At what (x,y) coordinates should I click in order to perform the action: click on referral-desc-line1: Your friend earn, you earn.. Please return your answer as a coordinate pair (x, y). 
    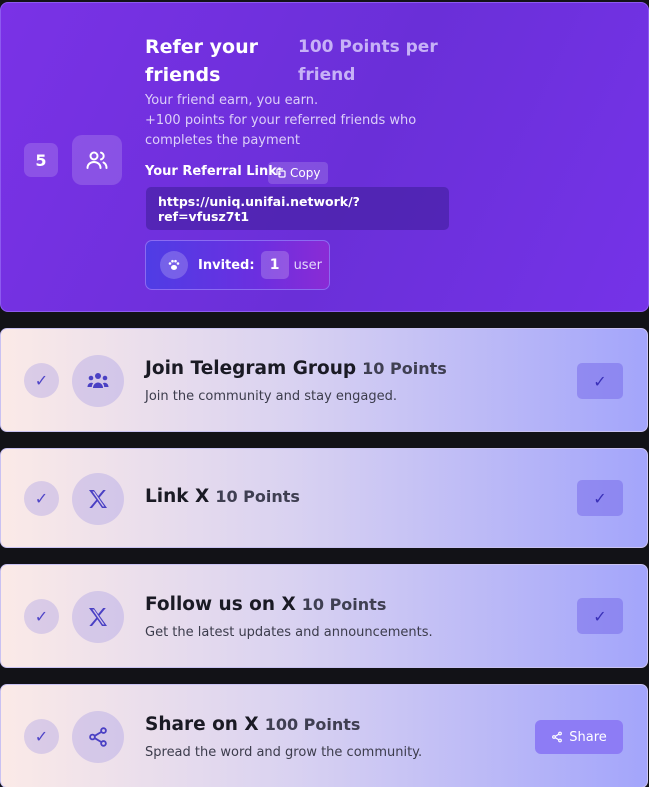
    Looking at the image, I should click on (232, 100).